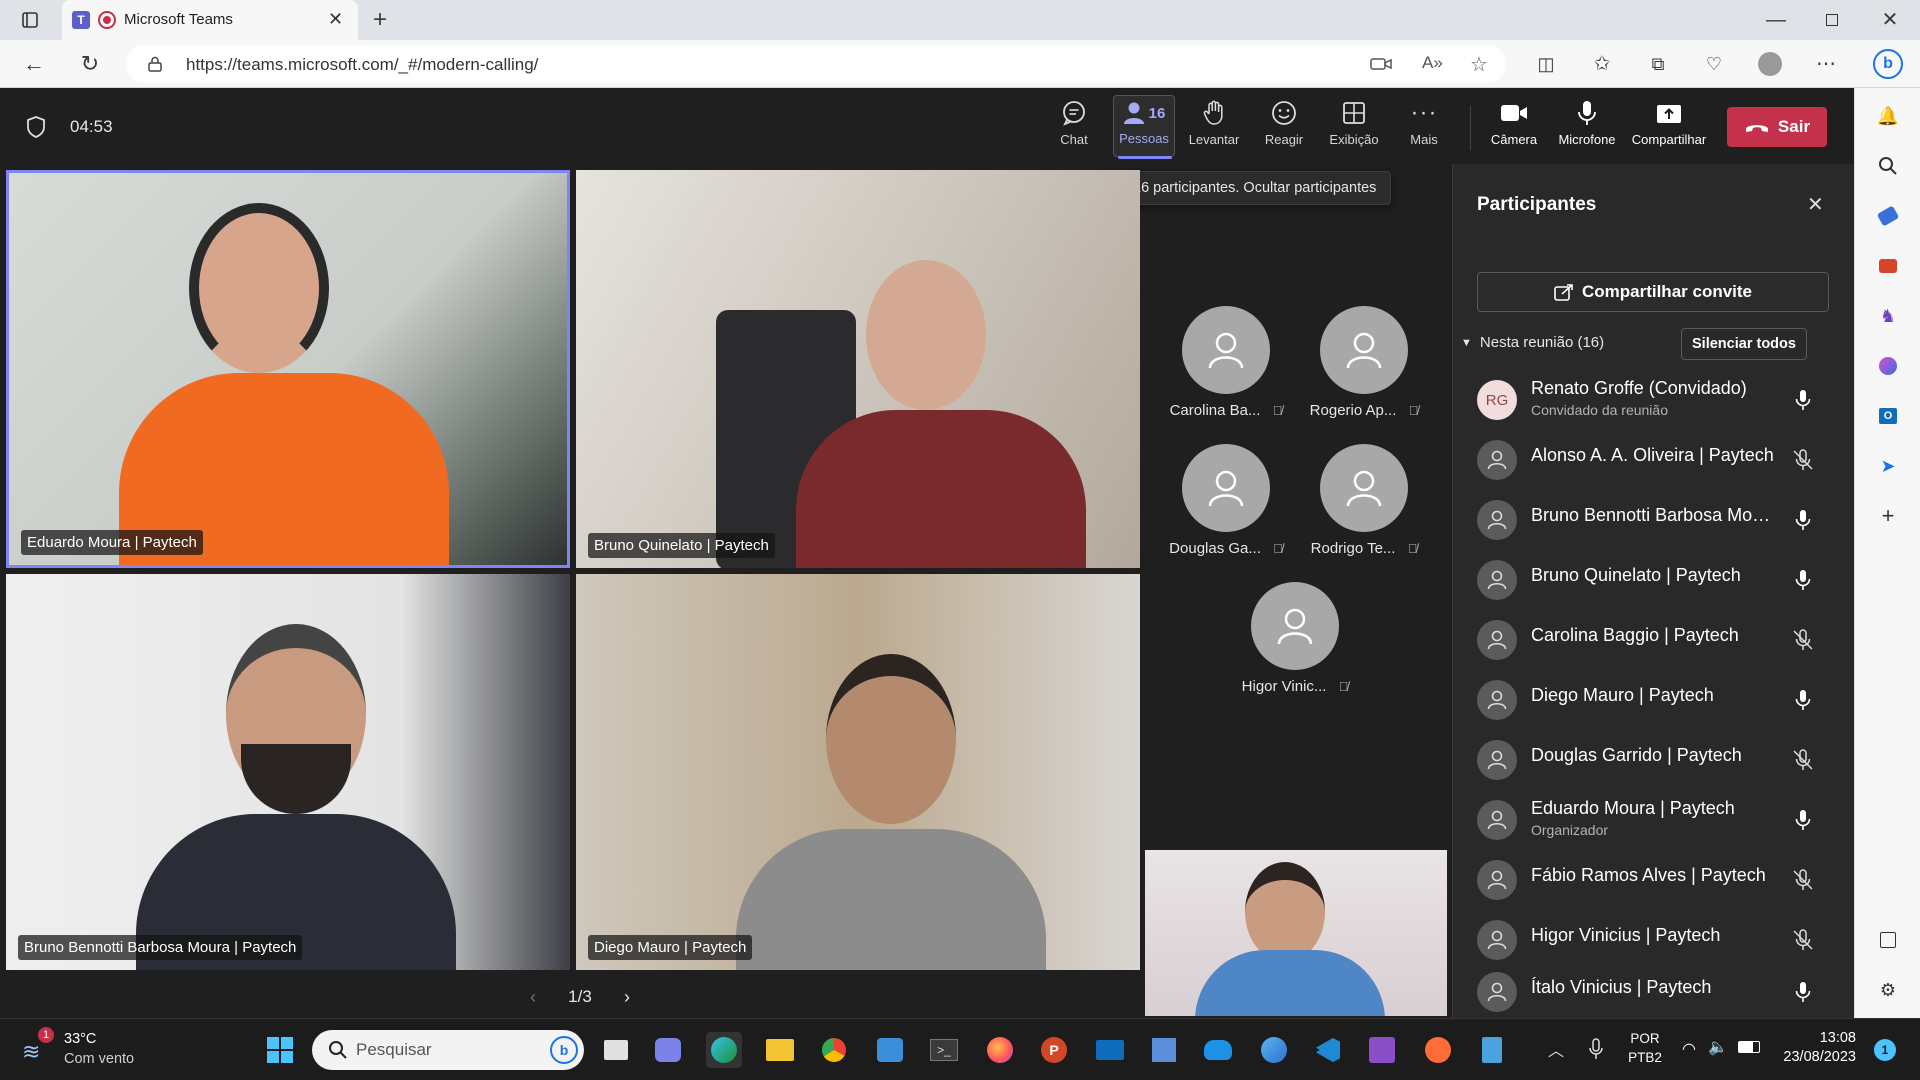  Describe the element at coordinates (1284, 127) in the screenshot. I see `react-button: Reagir` at that location.